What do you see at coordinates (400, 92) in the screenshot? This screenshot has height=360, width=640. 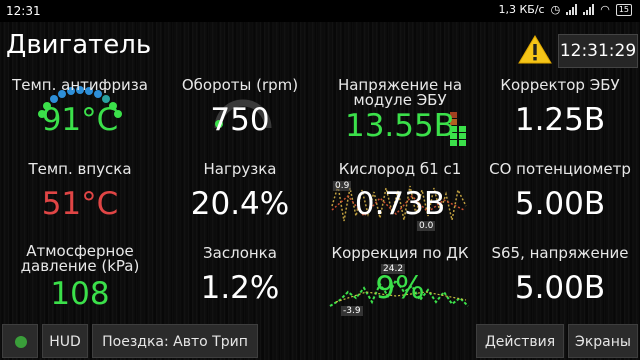 I see `gauge-label: Напряжение на модуле ЭБУ` at bounding box center [400, 92].